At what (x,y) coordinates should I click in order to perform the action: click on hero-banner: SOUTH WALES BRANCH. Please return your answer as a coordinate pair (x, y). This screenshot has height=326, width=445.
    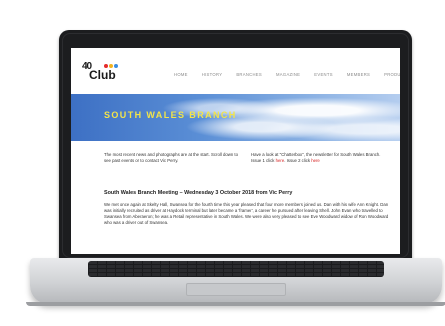
    Looking at the image, I should click on (235, 117).